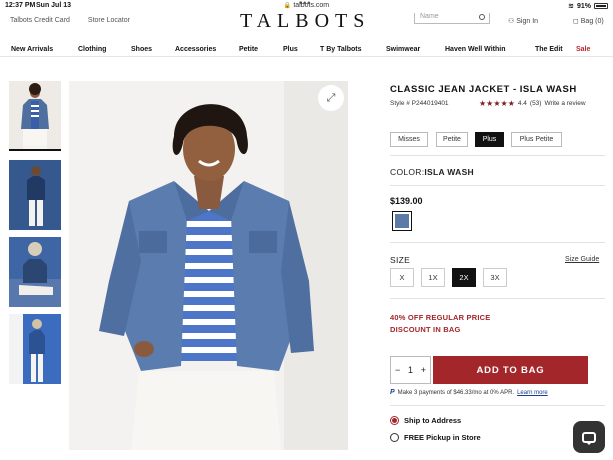 The width and height of the screenshot is (613, 460). What do you see at coordinates (92, 49) in the screenshot?
I see `nav-clothing: Clothing` at bounding box center [92, 49].